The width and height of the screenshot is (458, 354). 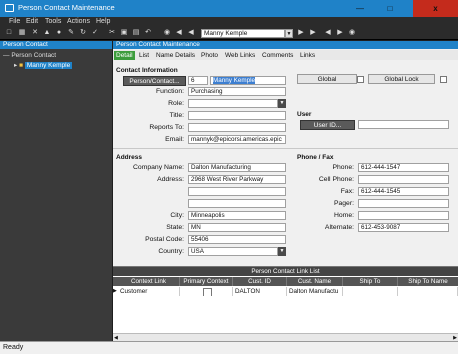 What do you see at coordinates (340, 33) in the screenshot?
I see `forward-icon: ▶` at bounding box center [340, 33].